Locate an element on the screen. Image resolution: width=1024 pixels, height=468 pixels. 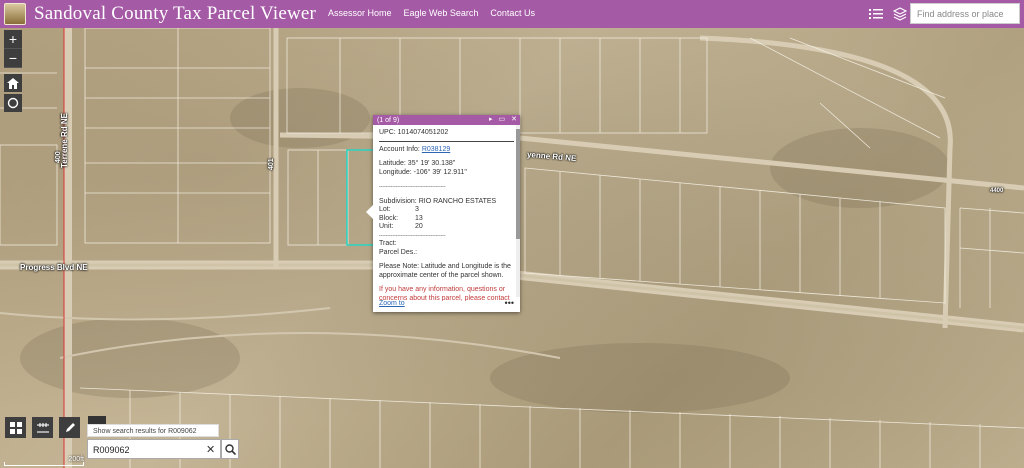
road-label-400: 400 is located at coordinates (58, 157).